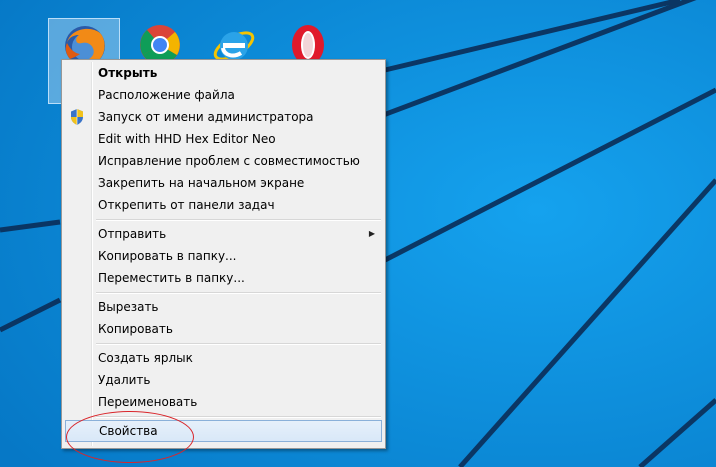 The height and width of the screenshot is (467, 716). Describe the element at coordinates (223, 307) in the screenshot. I see `menu-item-cut: Вырезать` at that location.